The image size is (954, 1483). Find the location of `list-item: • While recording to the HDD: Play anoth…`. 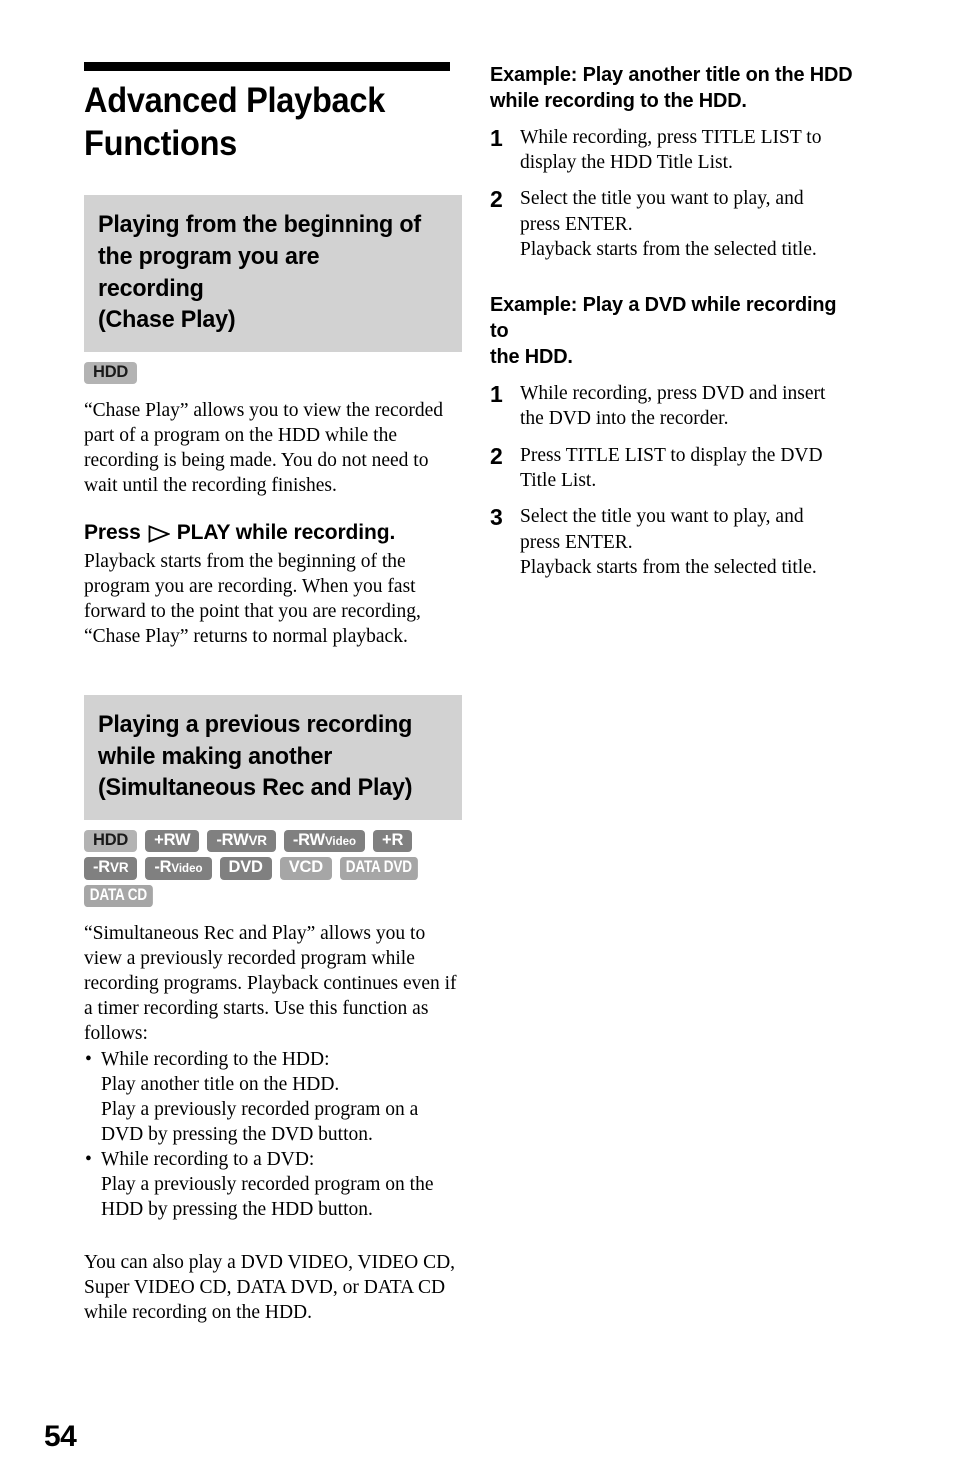

list-item: • While recording to the HDD: Play anoth… is located at coordinates (273, 1097).